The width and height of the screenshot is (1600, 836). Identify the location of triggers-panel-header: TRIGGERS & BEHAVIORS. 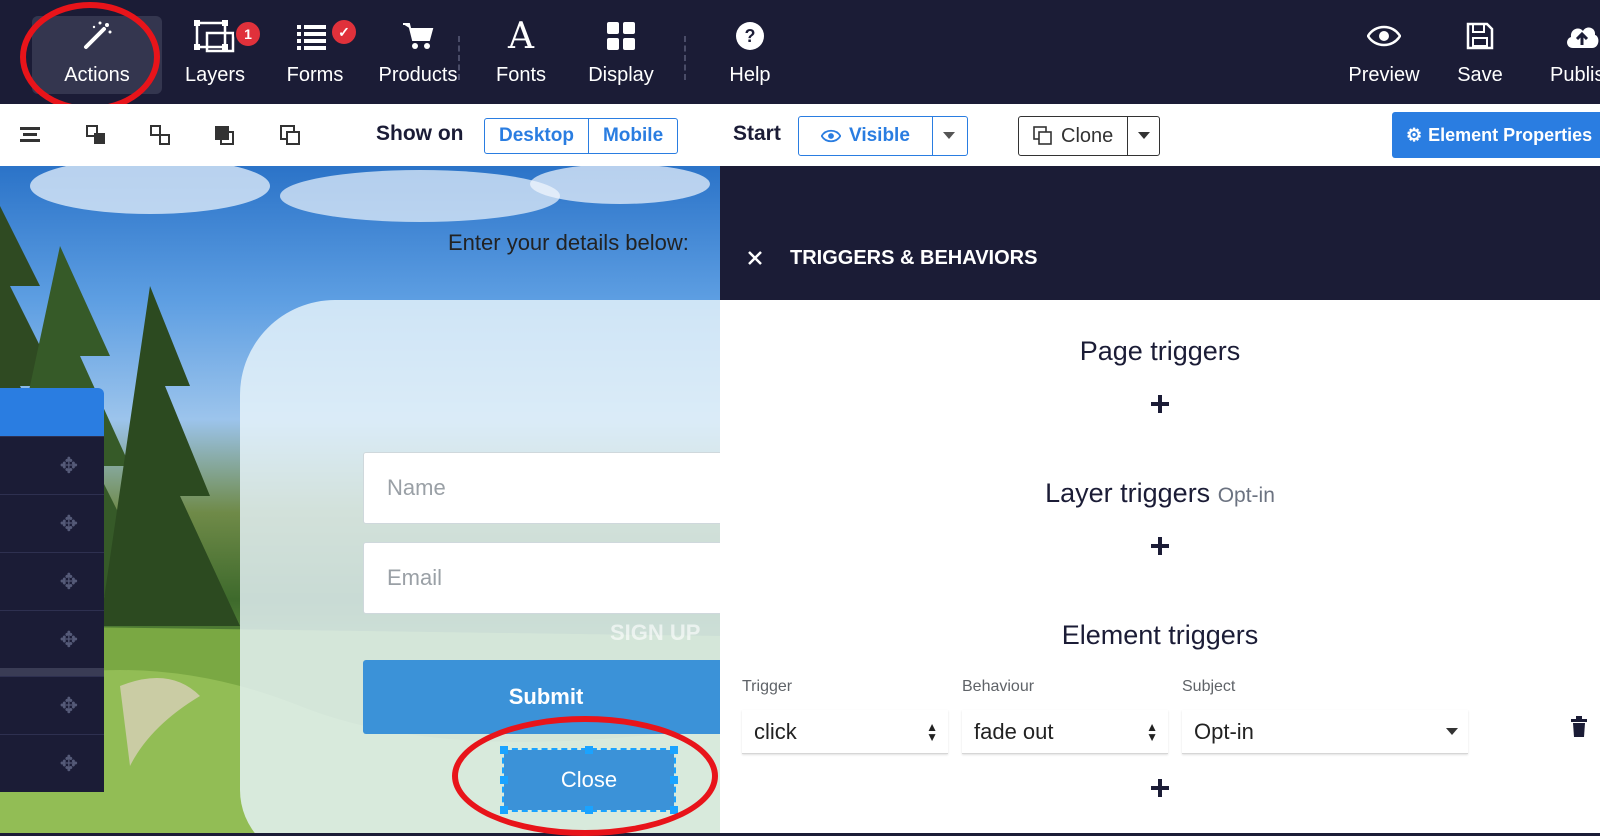
(1160, 258).